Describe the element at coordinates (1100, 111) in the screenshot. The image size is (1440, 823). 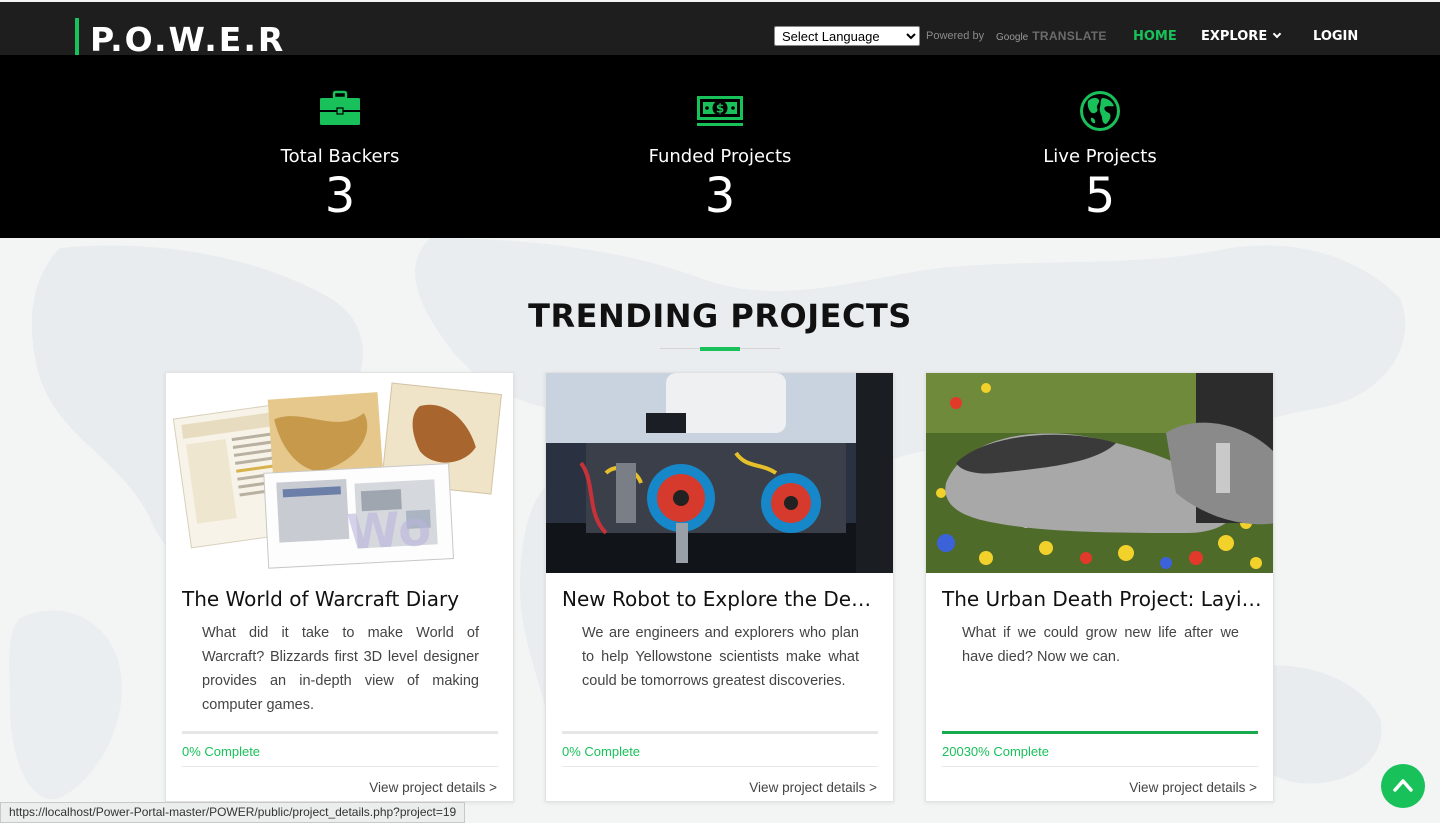
I see `globe-icon` at that location.